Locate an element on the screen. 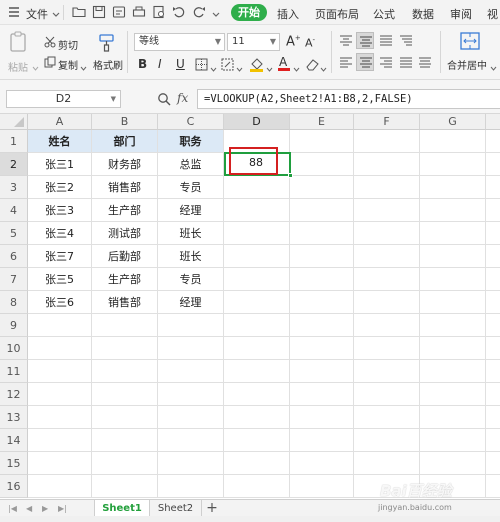  data-cell: 测试部 is located at coordinates (125, 233).